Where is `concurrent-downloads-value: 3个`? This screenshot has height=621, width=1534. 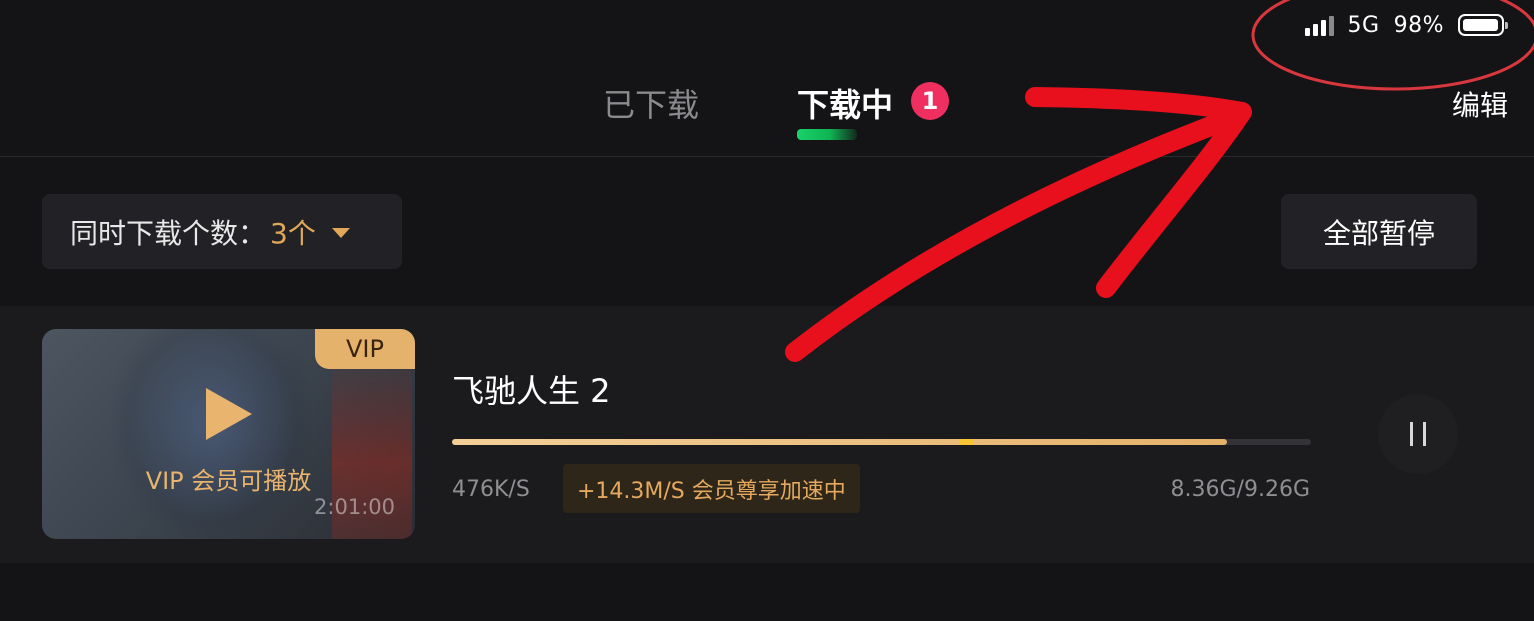
concurrent-downloads-value: 3个 is located at coordinates (293, 233).